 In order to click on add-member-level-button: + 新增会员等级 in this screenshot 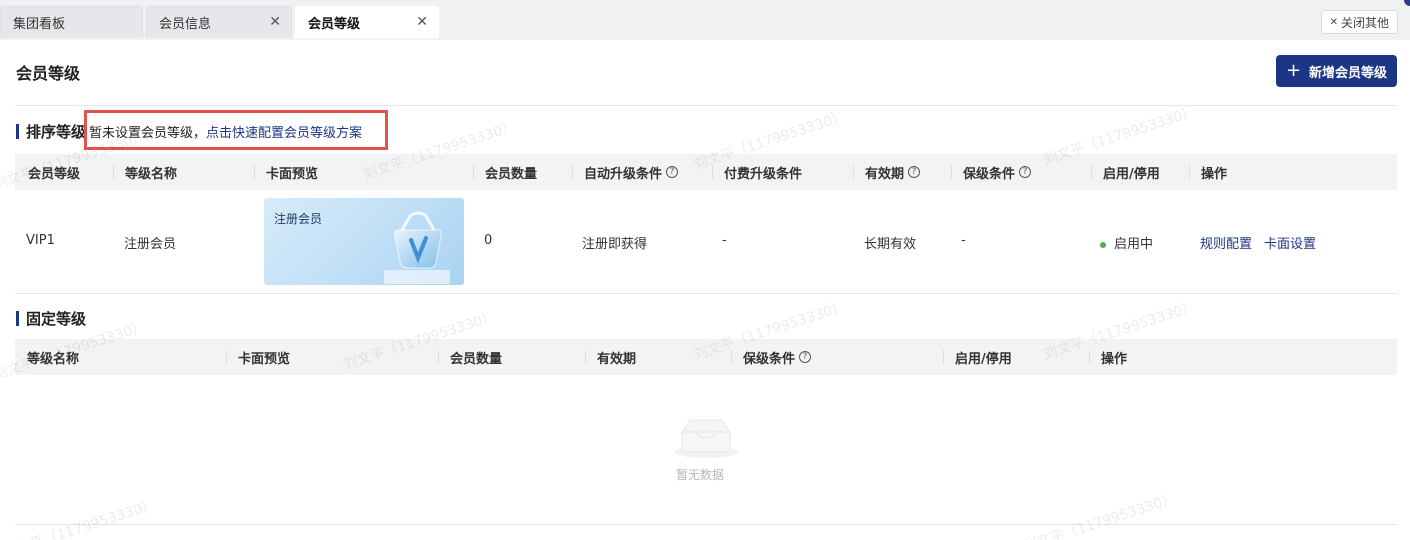, I will do `click(1336, 71)`.